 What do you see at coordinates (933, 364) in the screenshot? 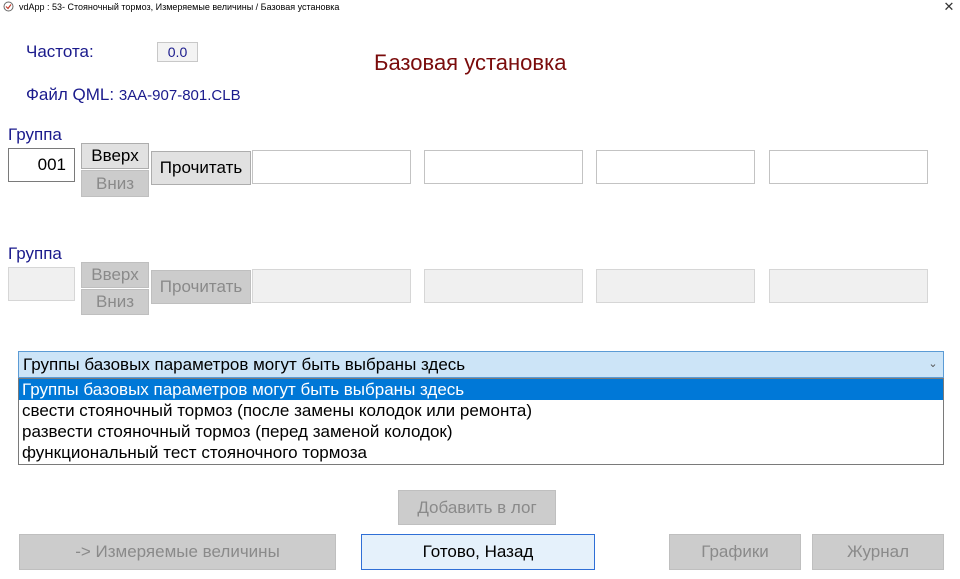
I see `chevron-down-icon: ⌄` at bounding box center [933, 364].